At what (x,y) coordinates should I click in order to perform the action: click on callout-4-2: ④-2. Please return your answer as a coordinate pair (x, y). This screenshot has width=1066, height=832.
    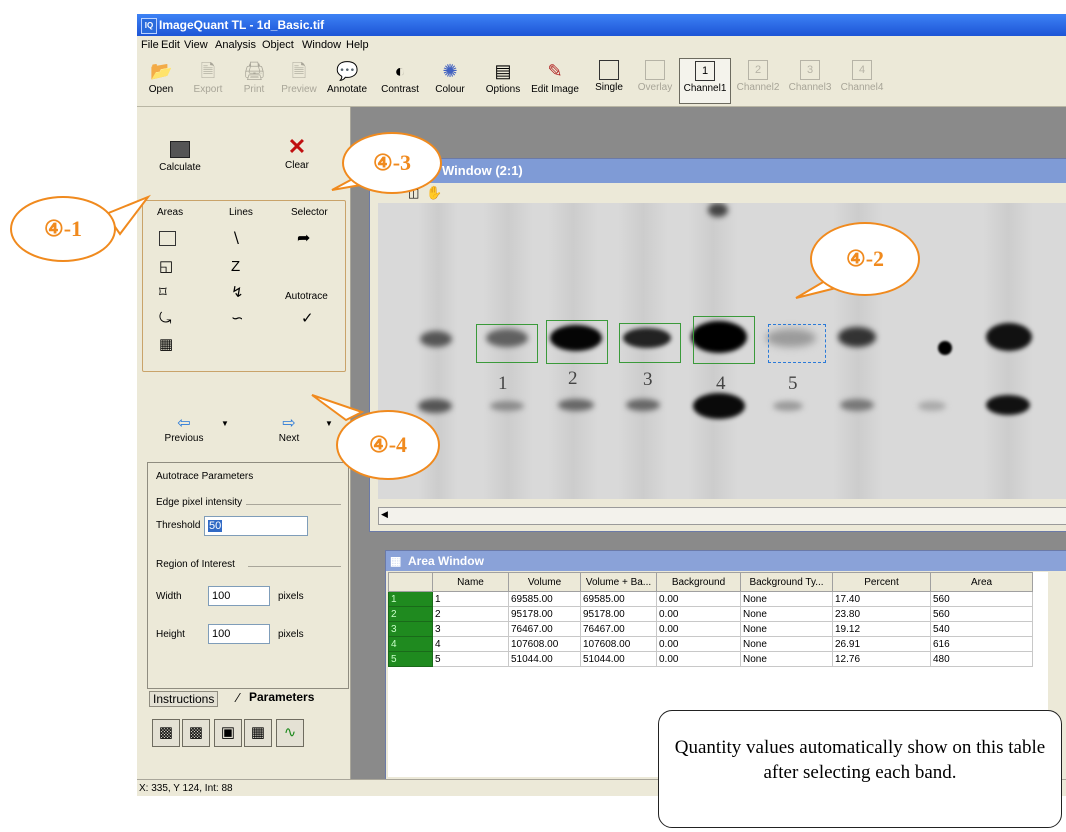
    Looking at the image, I should click on (865, 259).